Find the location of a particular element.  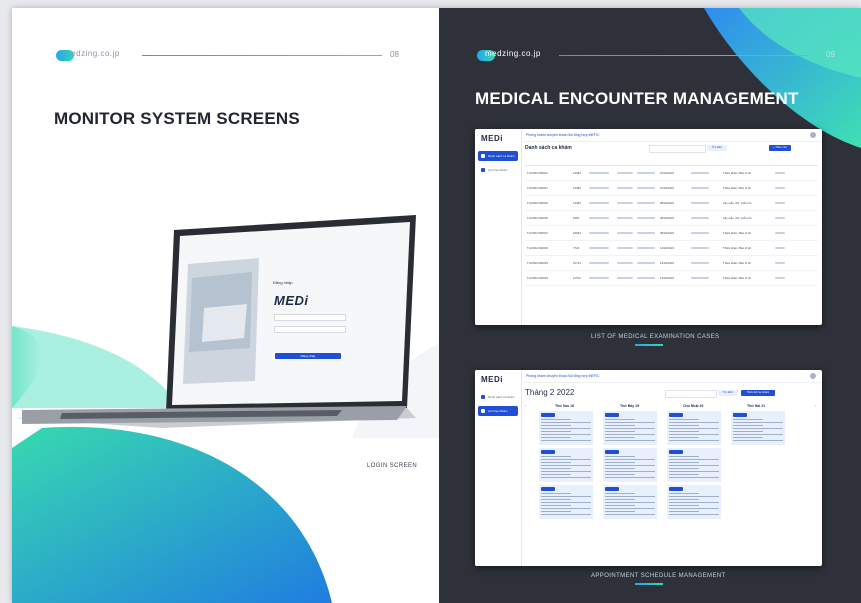

table-cell-id: TH.0302.000031 is located at coordinates (537, 188).